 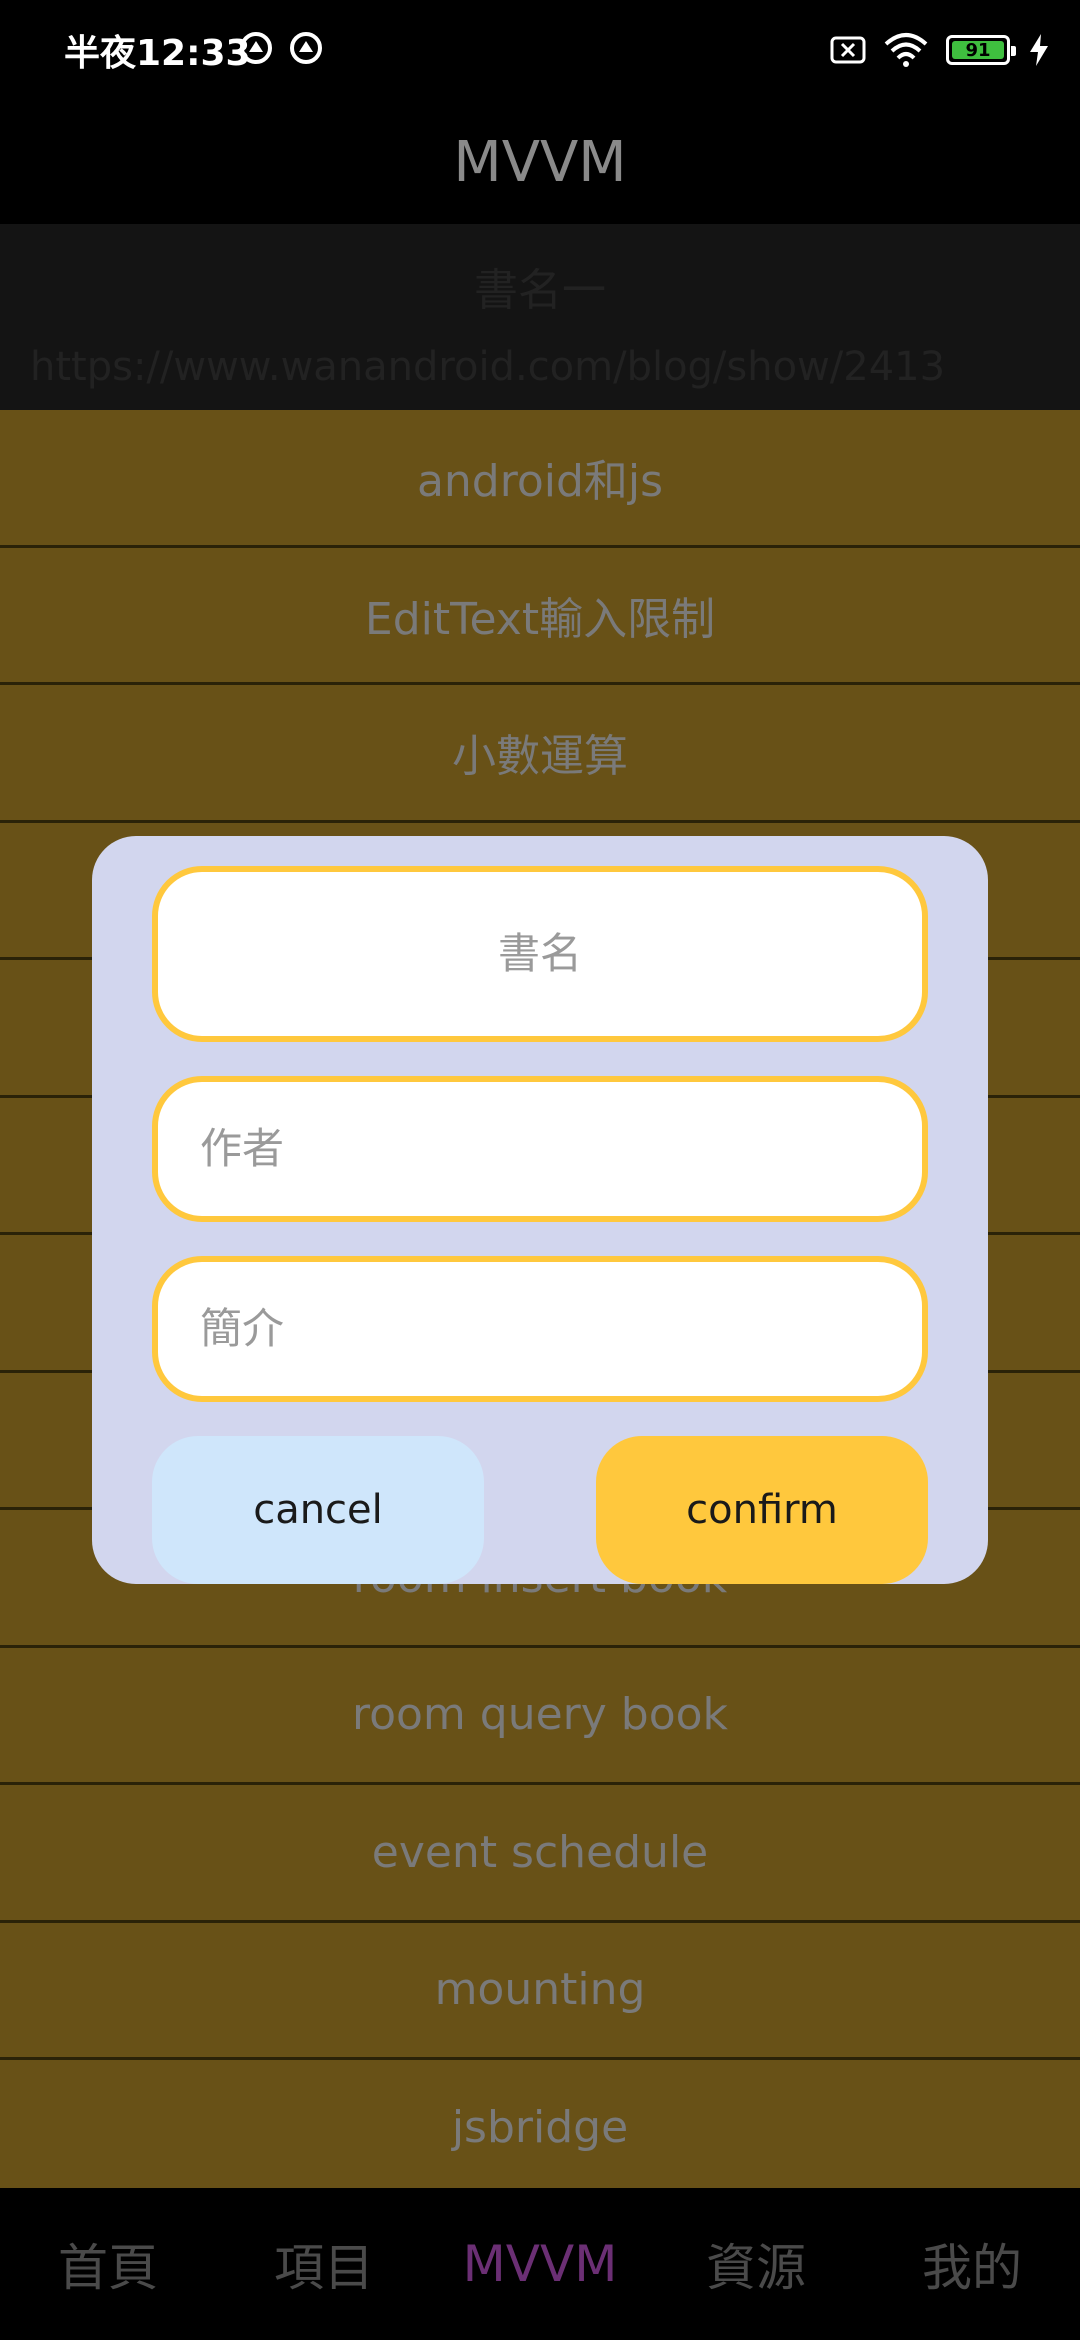 What do you see at coordinates (324, 2264) in the screenshot?
I see `nav-projects: 項目` at bounding box center [324, 2264].